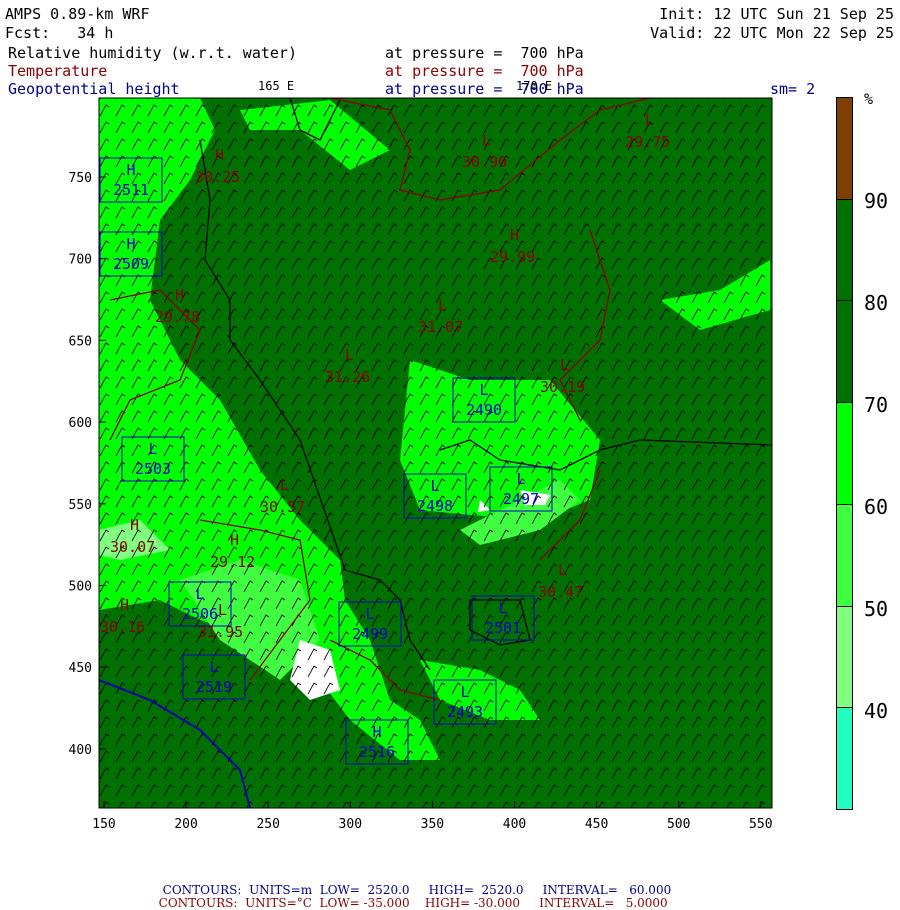 The height and width of the screenshot is (910, 900). What do you see at coordinates (347, 377) in the screenshot?
I see `temp-center-value: 31.26` at bounding box center [347, 377].